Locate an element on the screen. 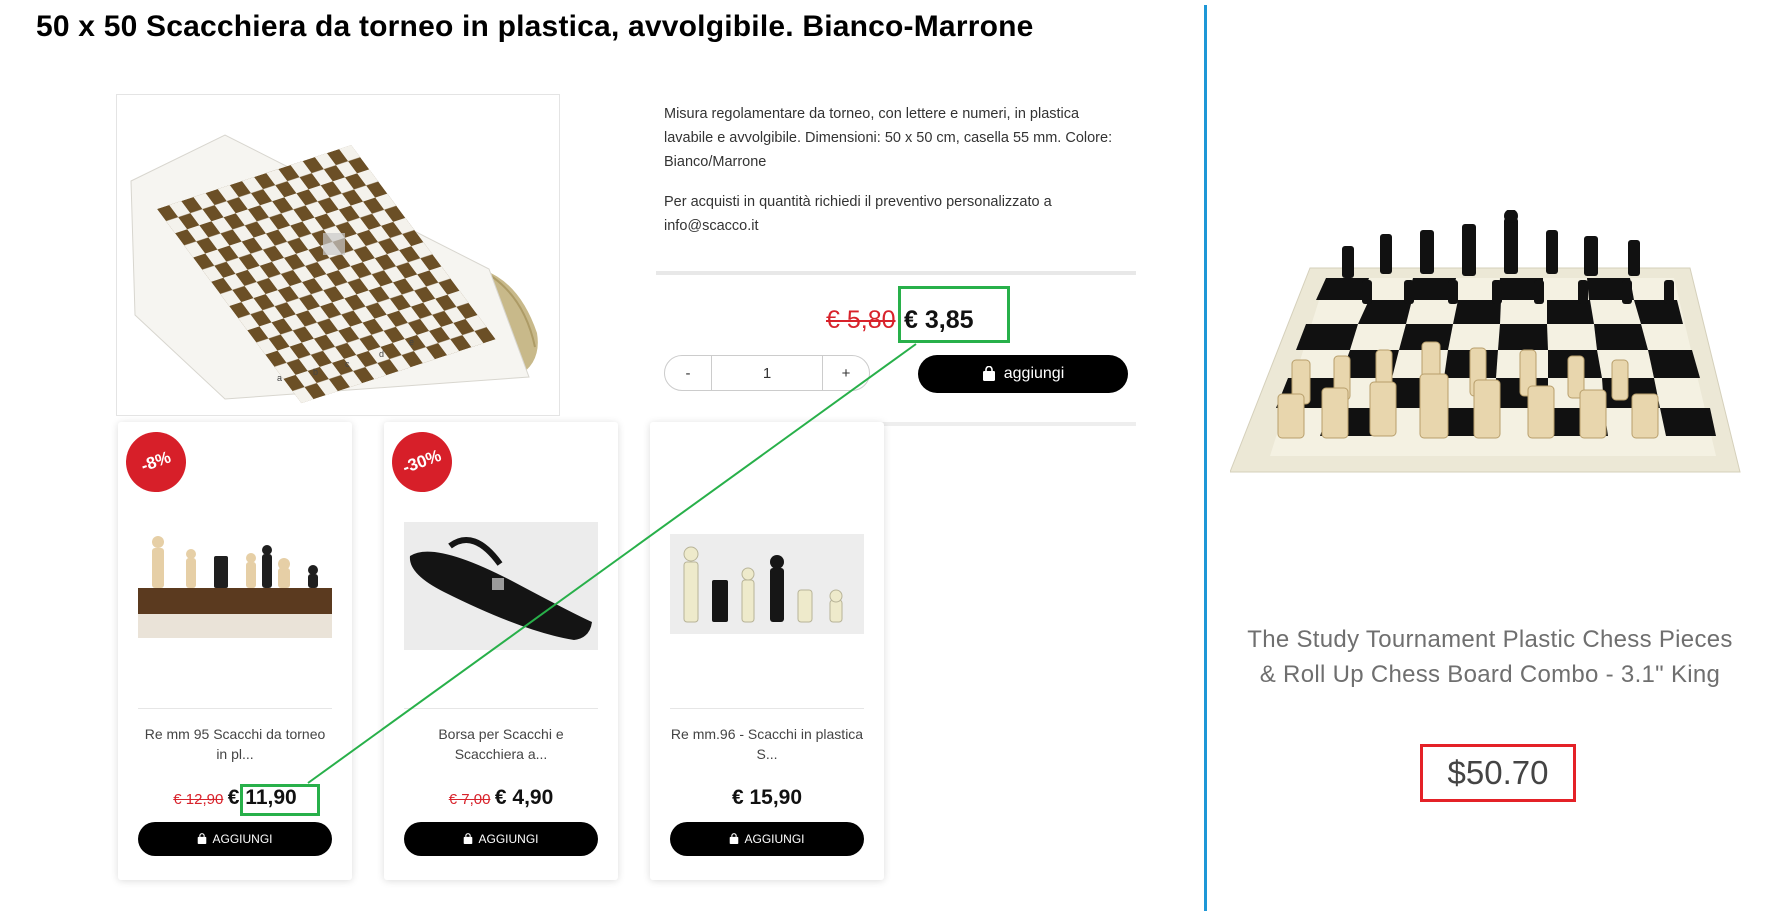 This screenshot has width=1780, height=911. comparison-price: $50.70 is located at coordinates (1498, 772).